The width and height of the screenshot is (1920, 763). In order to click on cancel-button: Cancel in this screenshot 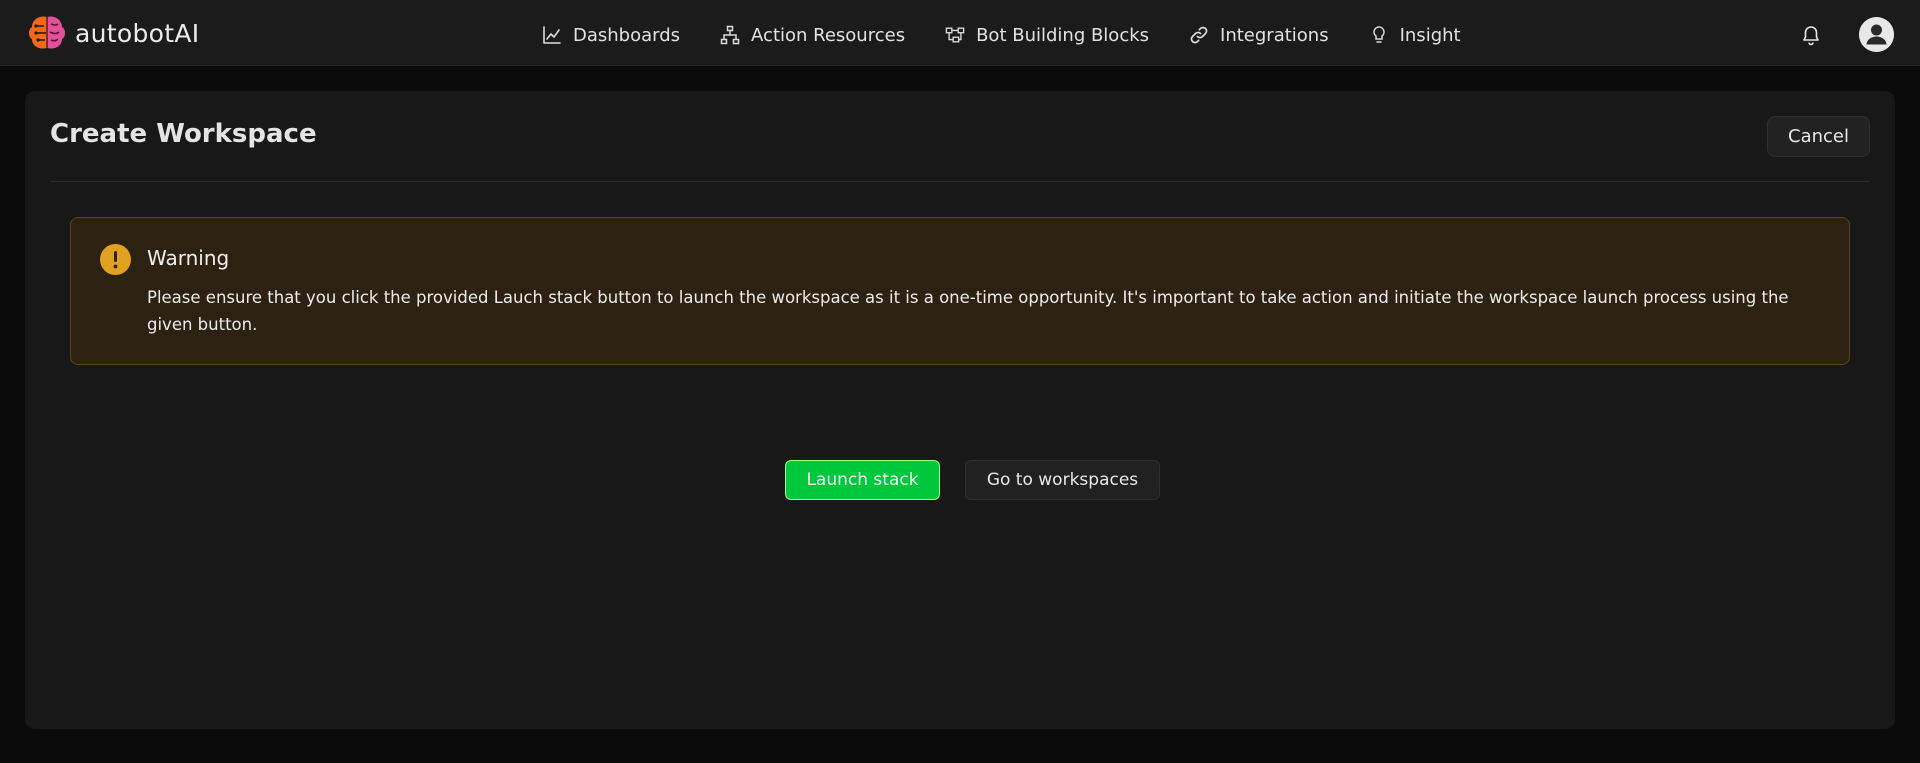, I will do `click(1818, 136)`.